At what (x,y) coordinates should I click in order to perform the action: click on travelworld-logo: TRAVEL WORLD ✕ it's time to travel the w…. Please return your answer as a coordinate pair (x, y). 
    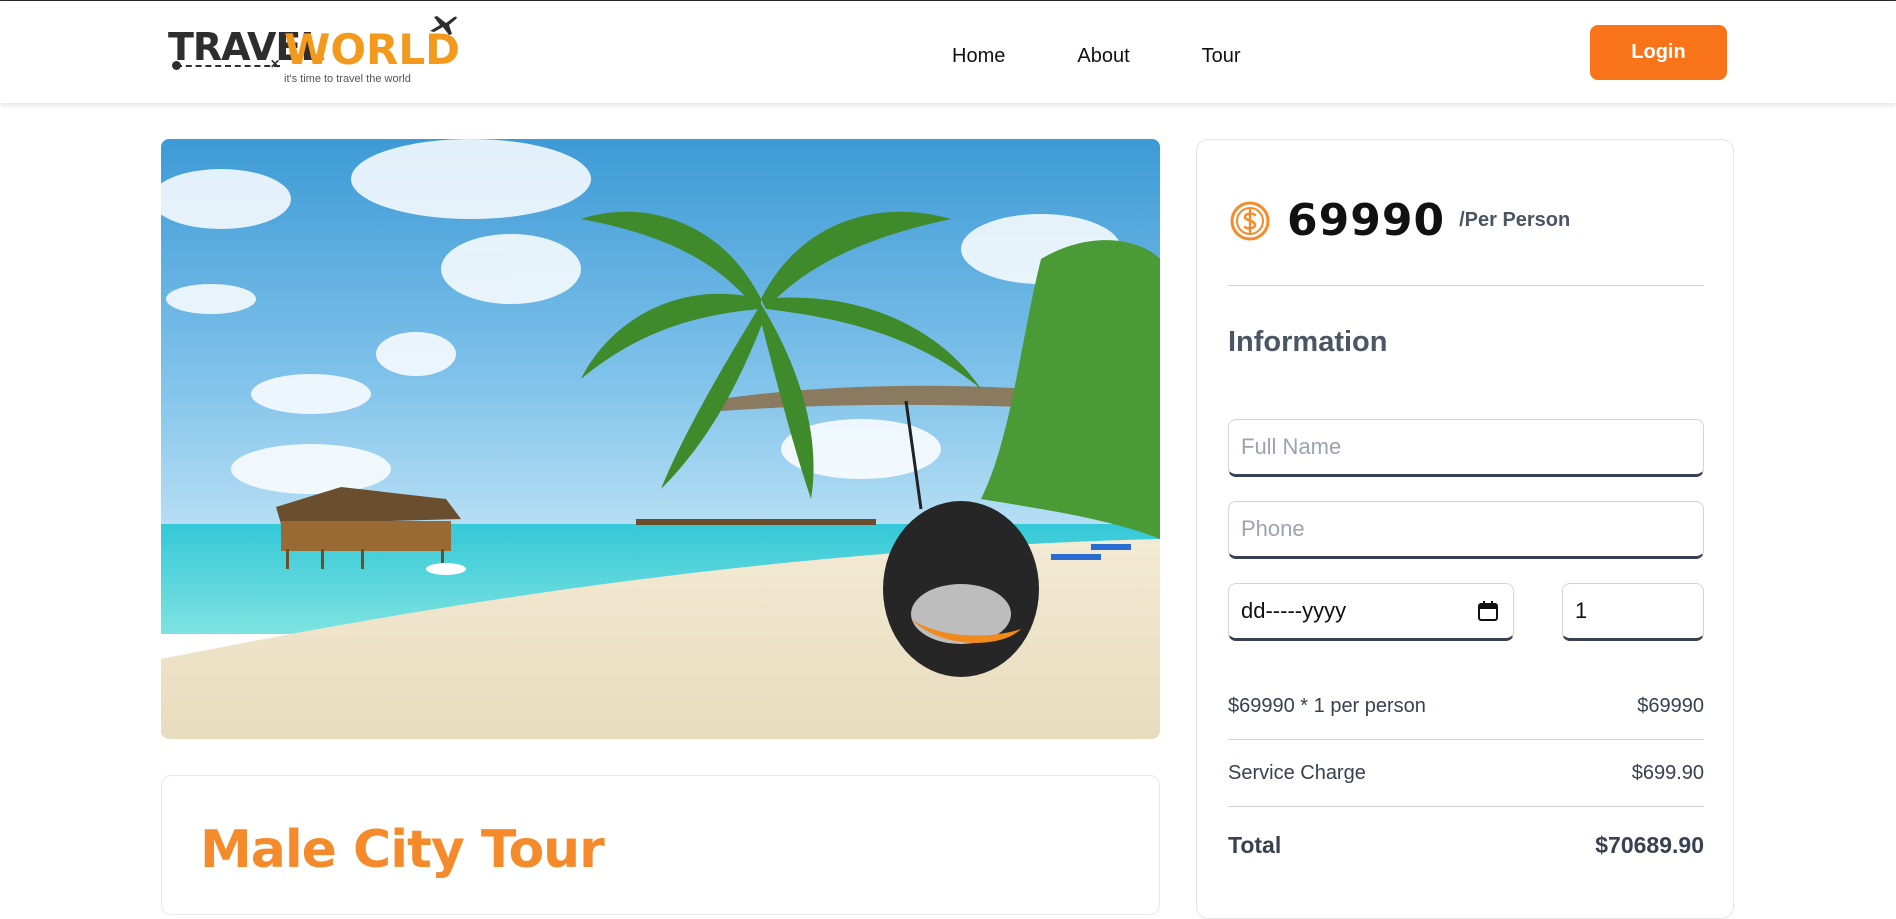
    Looking at the image, I should click on (316, 53).